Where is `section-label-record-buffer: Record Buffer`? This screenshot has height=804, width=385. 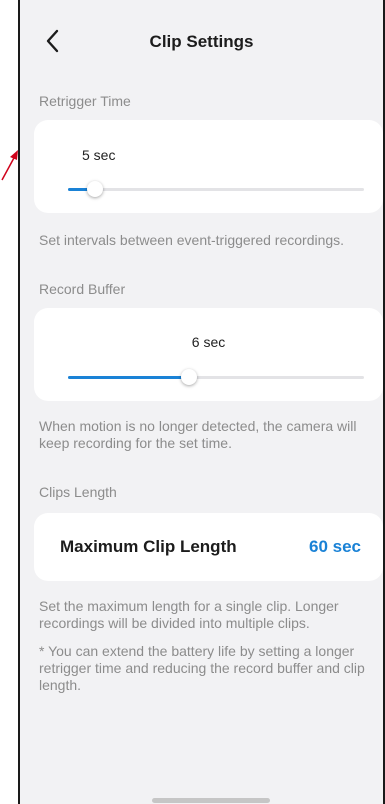
section-label-record-buffer: Record Buffer is located at coordinates (82, 289).